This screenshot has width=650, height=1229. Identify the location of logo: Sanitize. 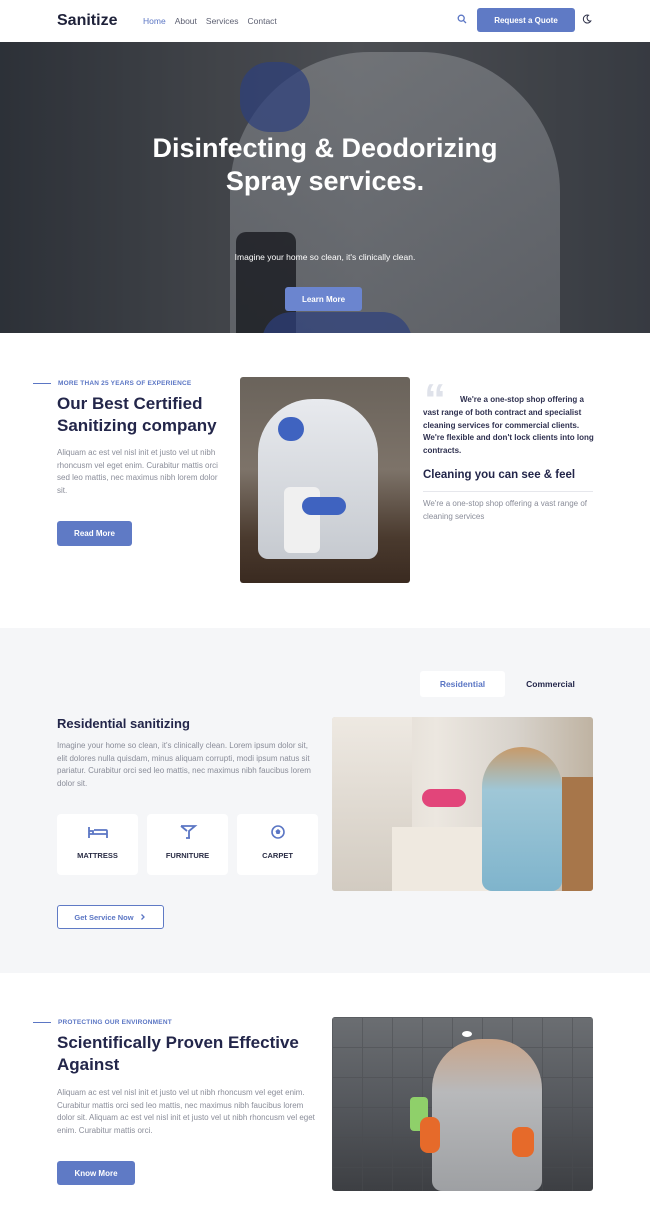
(100, 21).